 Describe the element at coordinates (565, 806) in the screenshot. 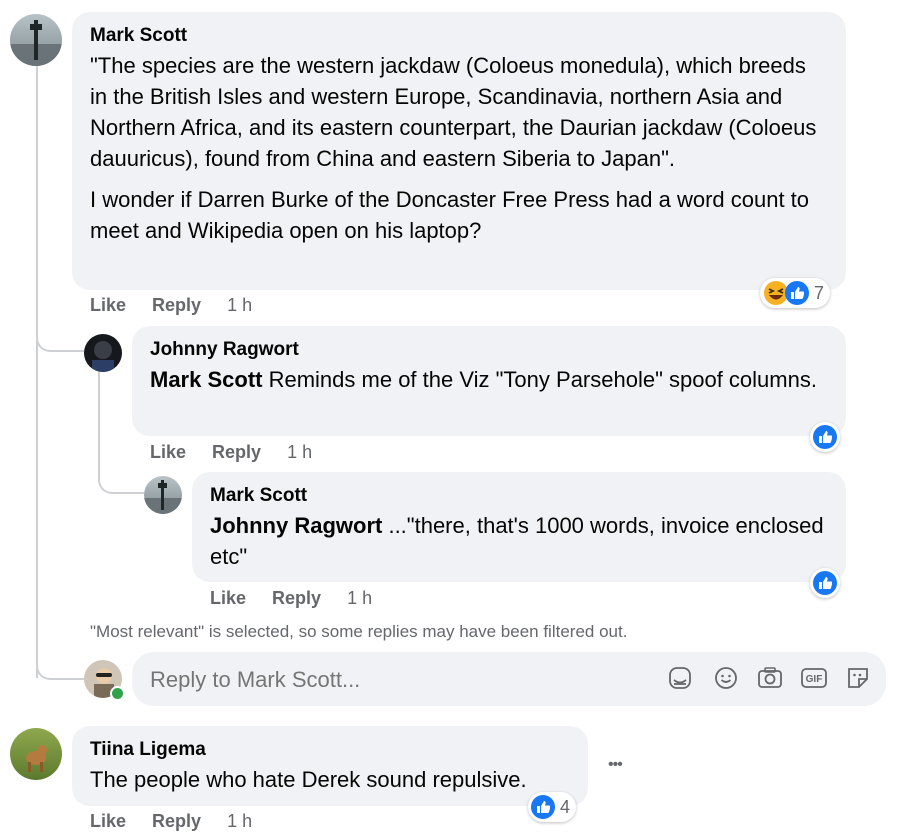

I see `reaction-count: 4` at that location.